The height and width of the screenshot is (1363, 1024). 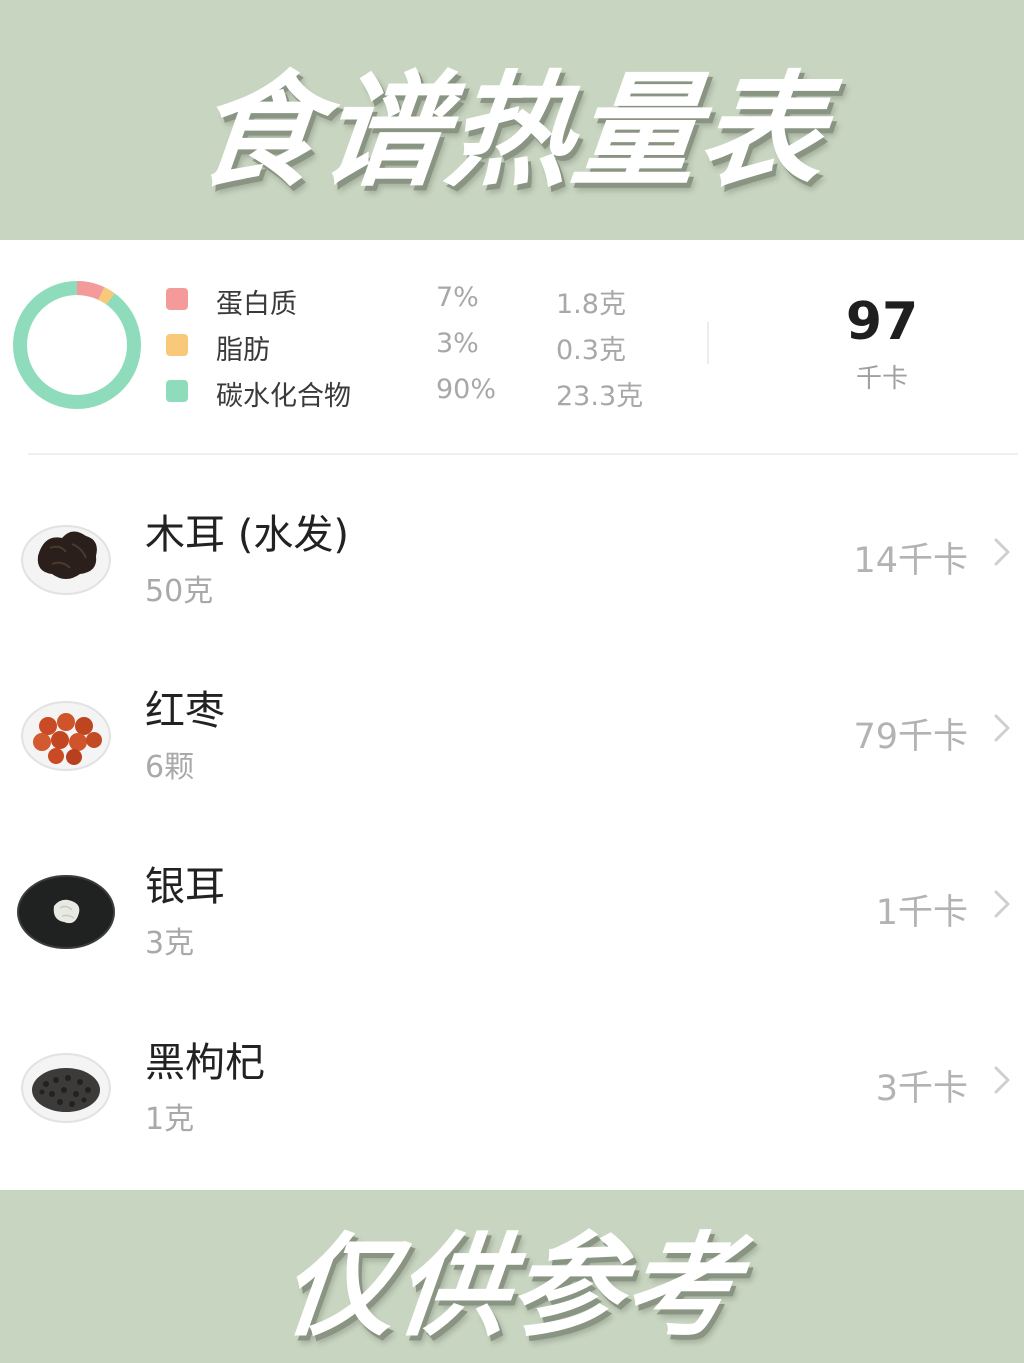 I want to click on ingredient-kcal: 14千卡, so click(x=910, y=561).